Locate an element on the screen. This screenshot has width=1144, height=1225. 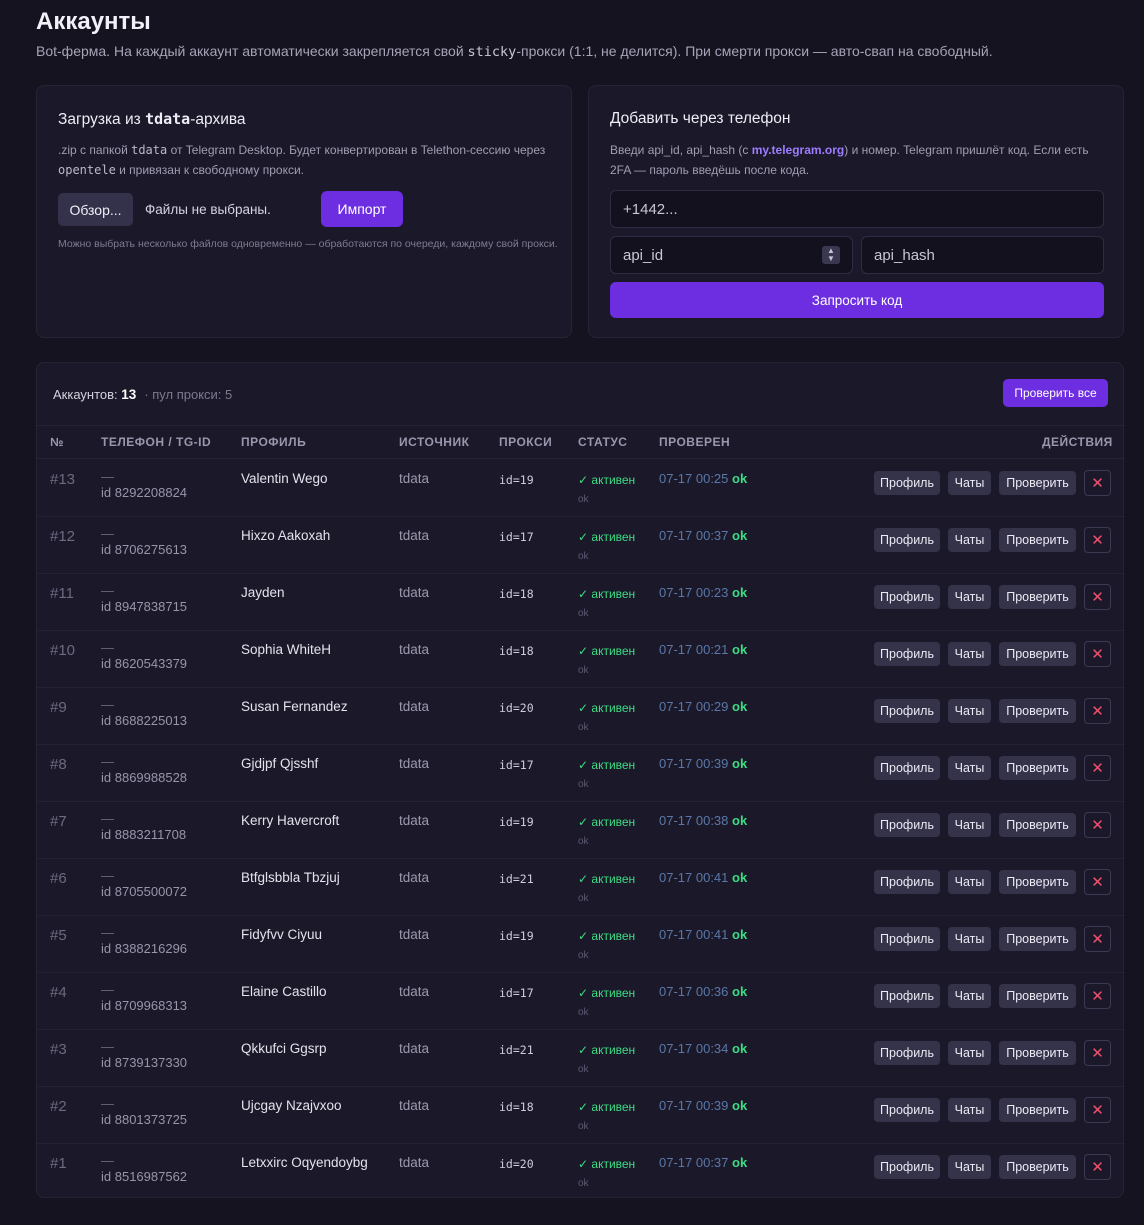
account-checked-time: 07-17 00:41 ok is located at coordinates (703, 877).